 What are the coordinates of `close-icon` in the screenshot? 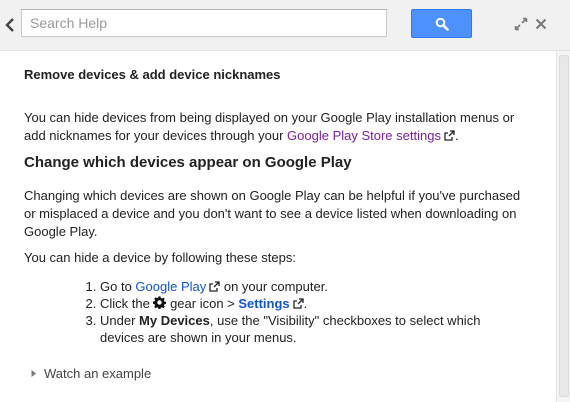 It's located at (541, 24).